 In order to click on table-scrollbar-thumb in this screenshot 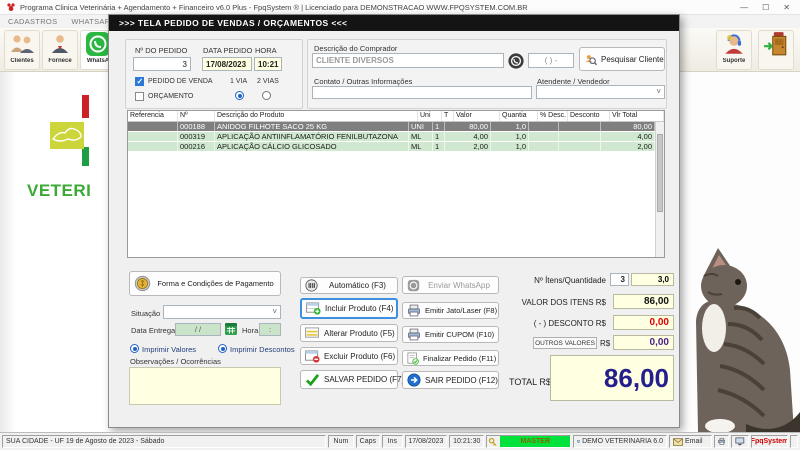, I will do `click(660, 173)`.